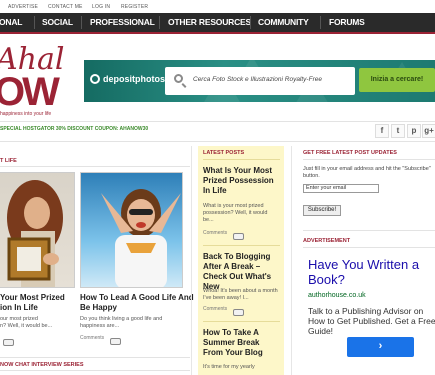 This screenshot has width=435, height=375. I want to click on nav-social: SOCIAL, so click(57, 22).